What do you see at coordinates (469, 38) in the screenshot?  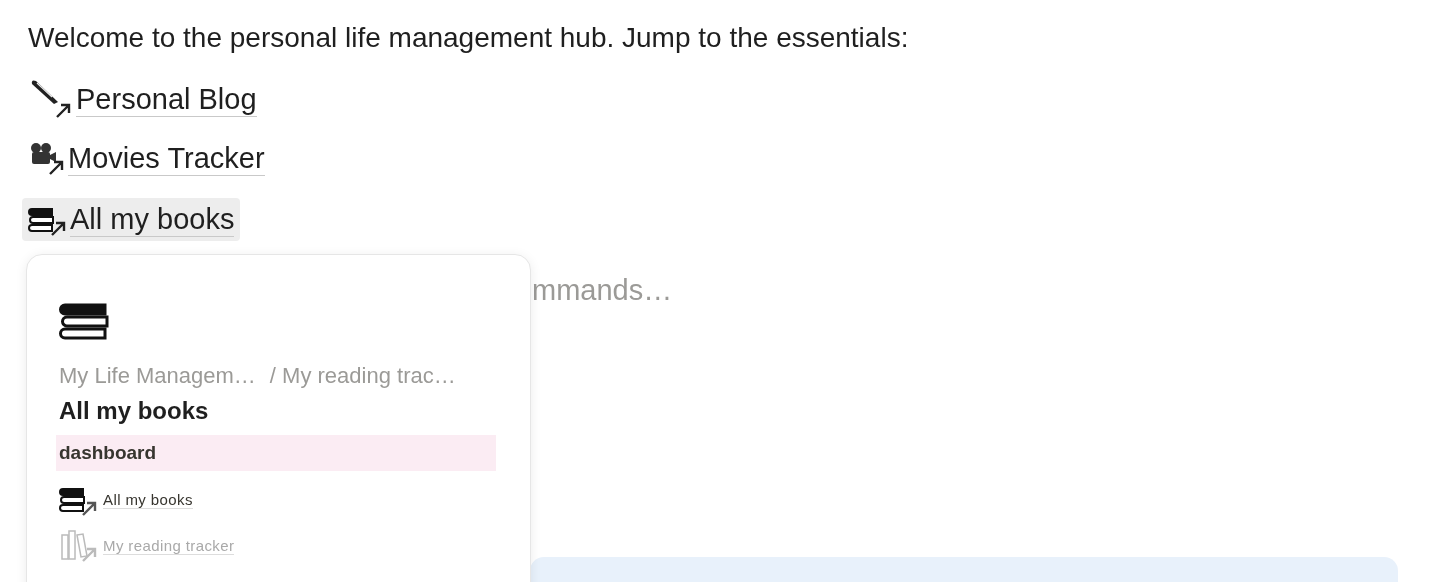 I see `intro-text: Welcome to the personal life management hub. Jump to the essentials:` at bounding box center [469, 38].